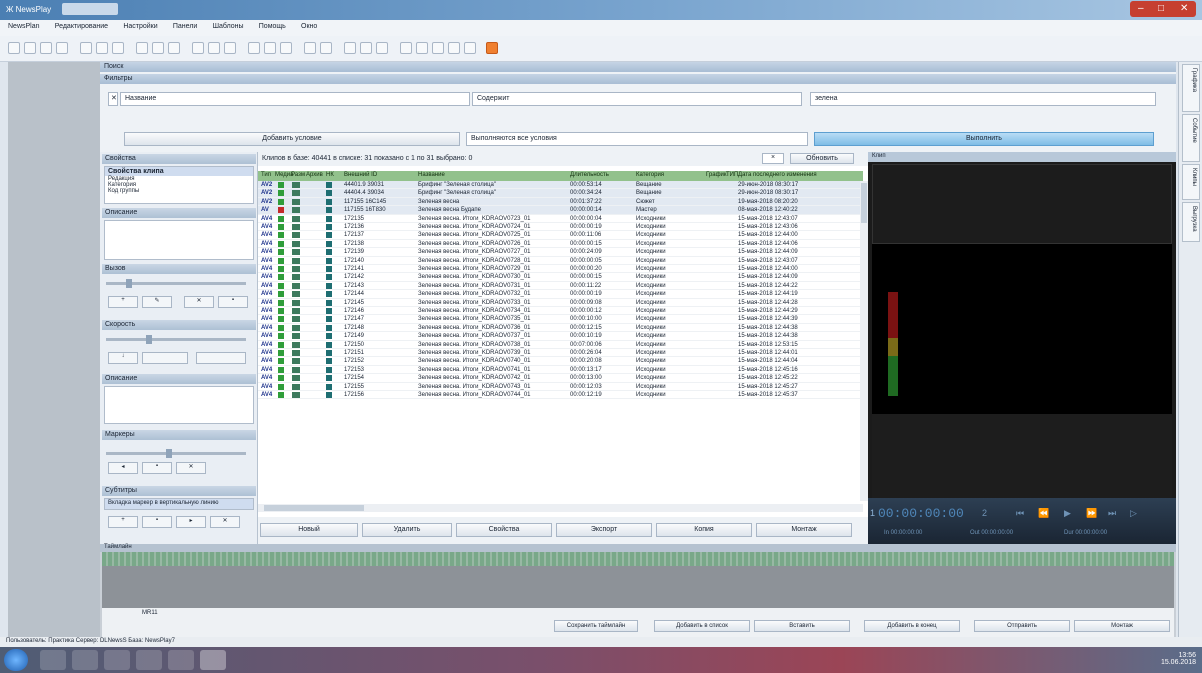 The height and width of the screenshot is (673, 1202). Describe the element at coordinates (298, 175) in the screenshot. I see `col-size: Разм` at that location.